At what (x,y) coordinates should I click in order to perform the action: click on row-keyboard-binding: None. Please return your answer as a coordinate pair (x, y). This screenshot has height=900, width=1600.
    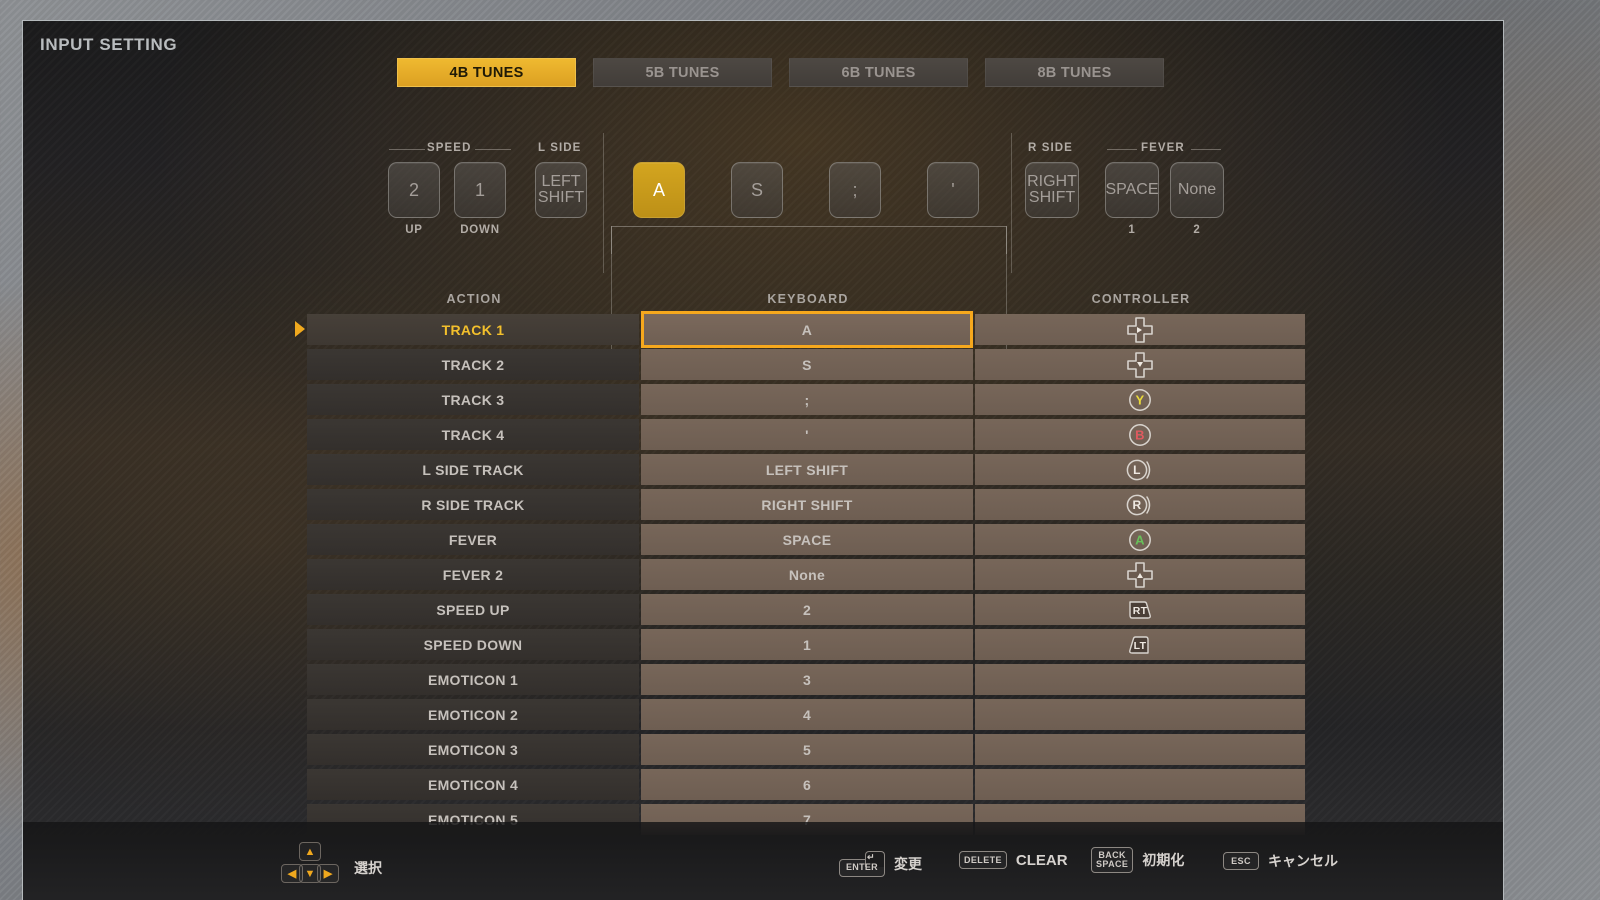
    Looking at the image, I should click on (807, 574).